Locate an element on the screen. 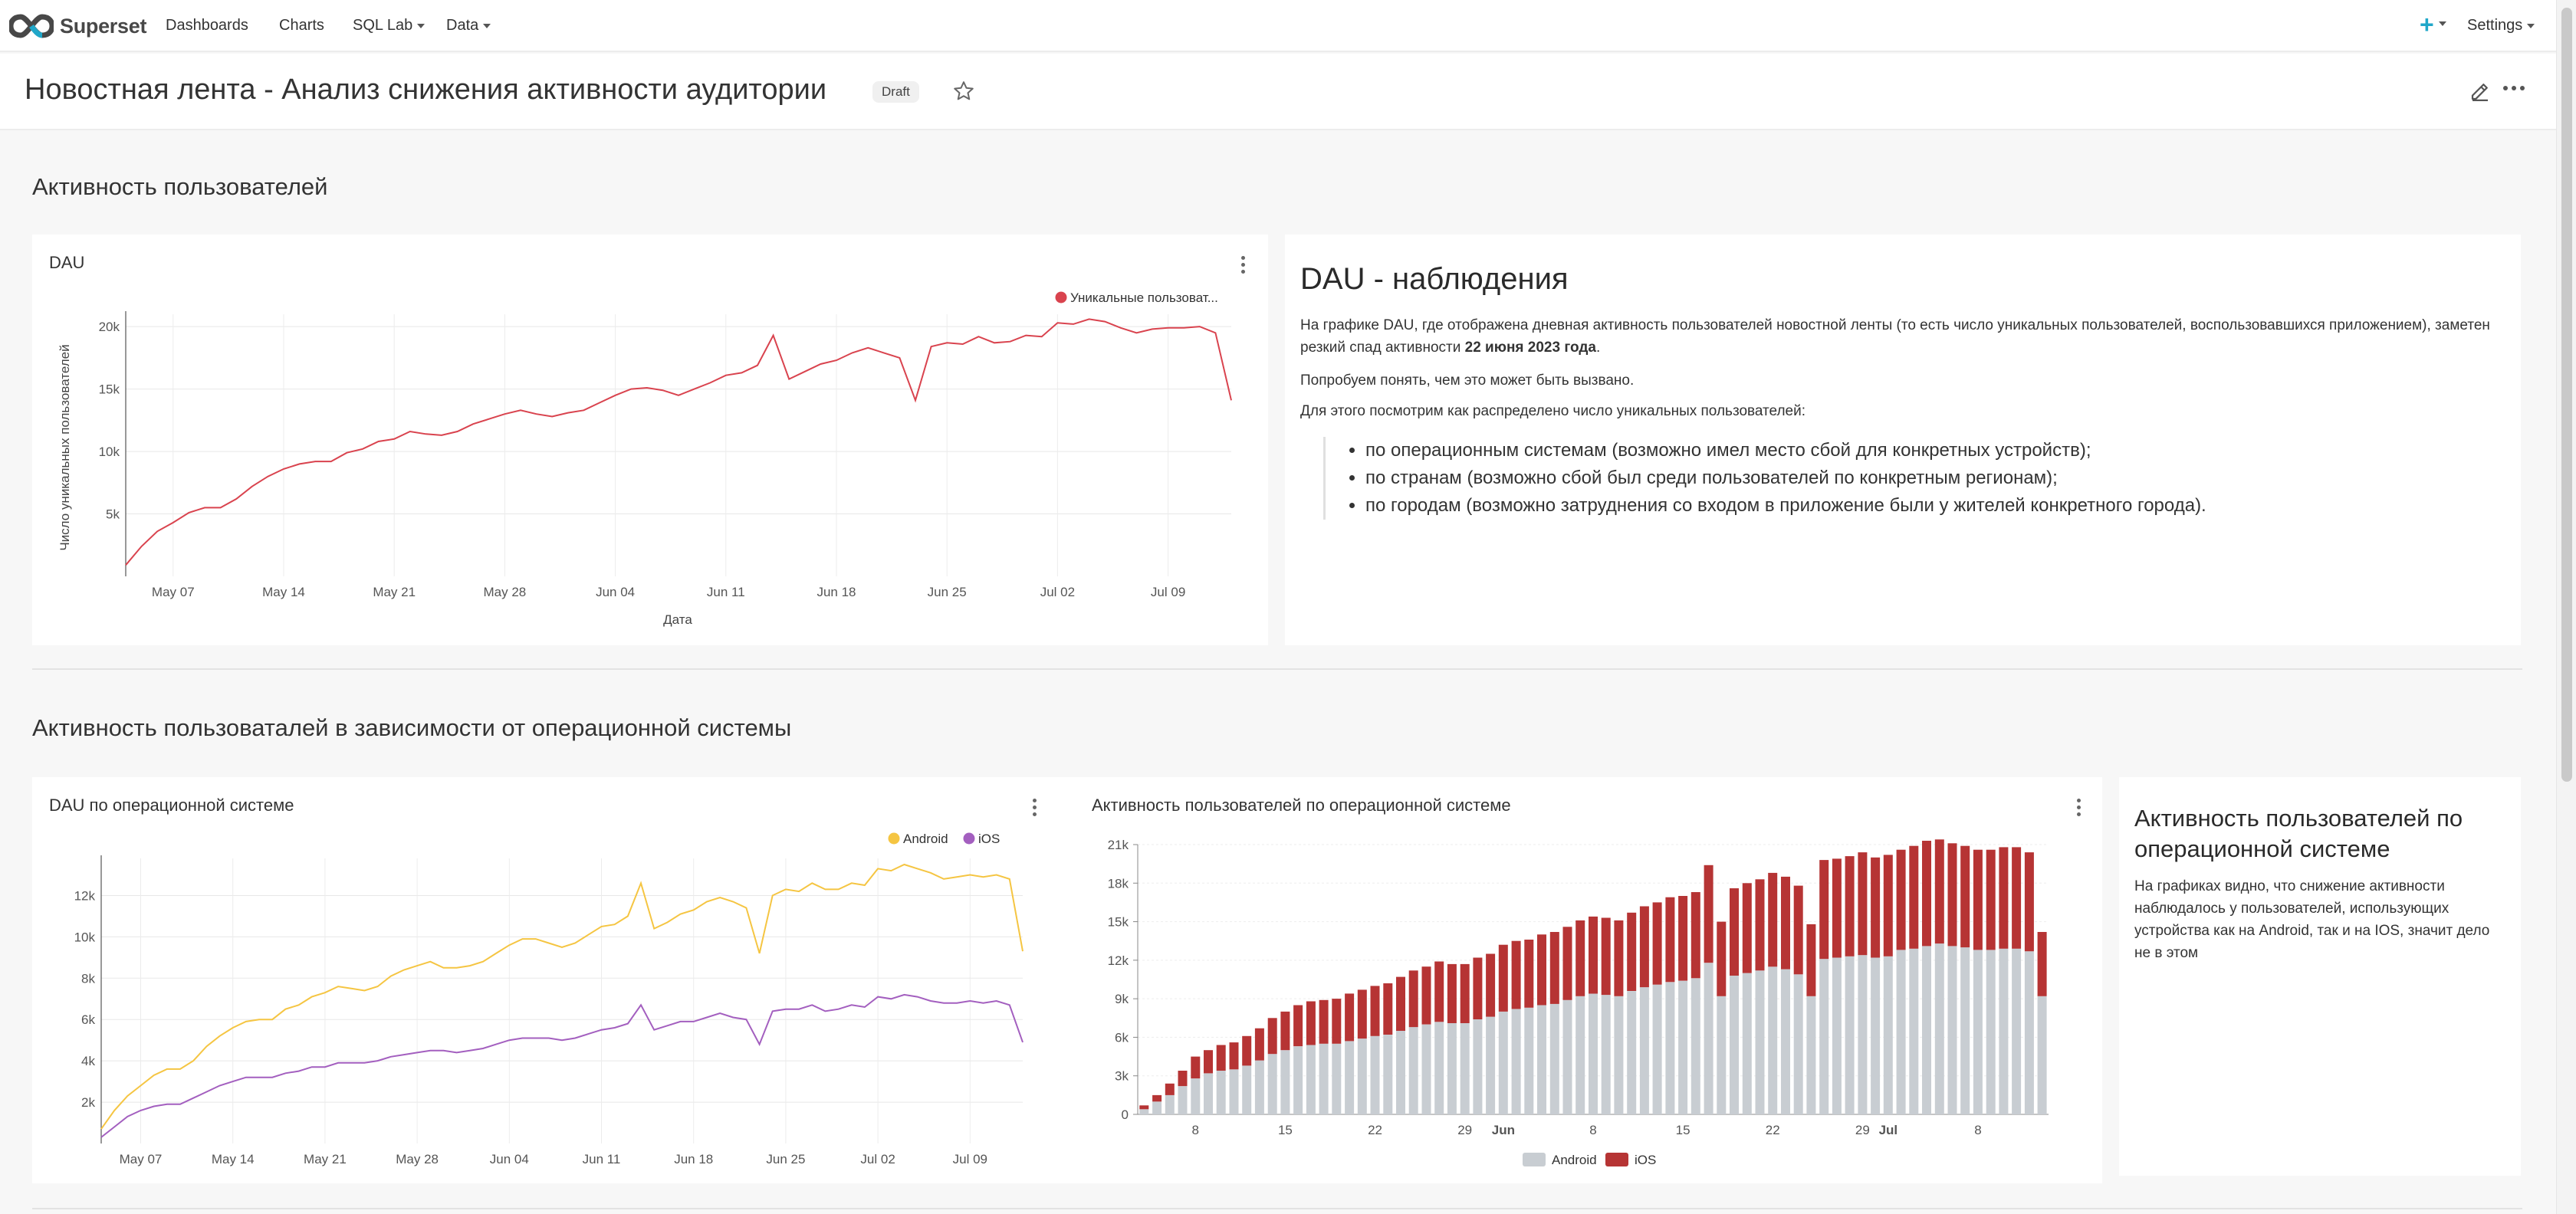  page-scrollbar is located at coordinates (2566, 607).